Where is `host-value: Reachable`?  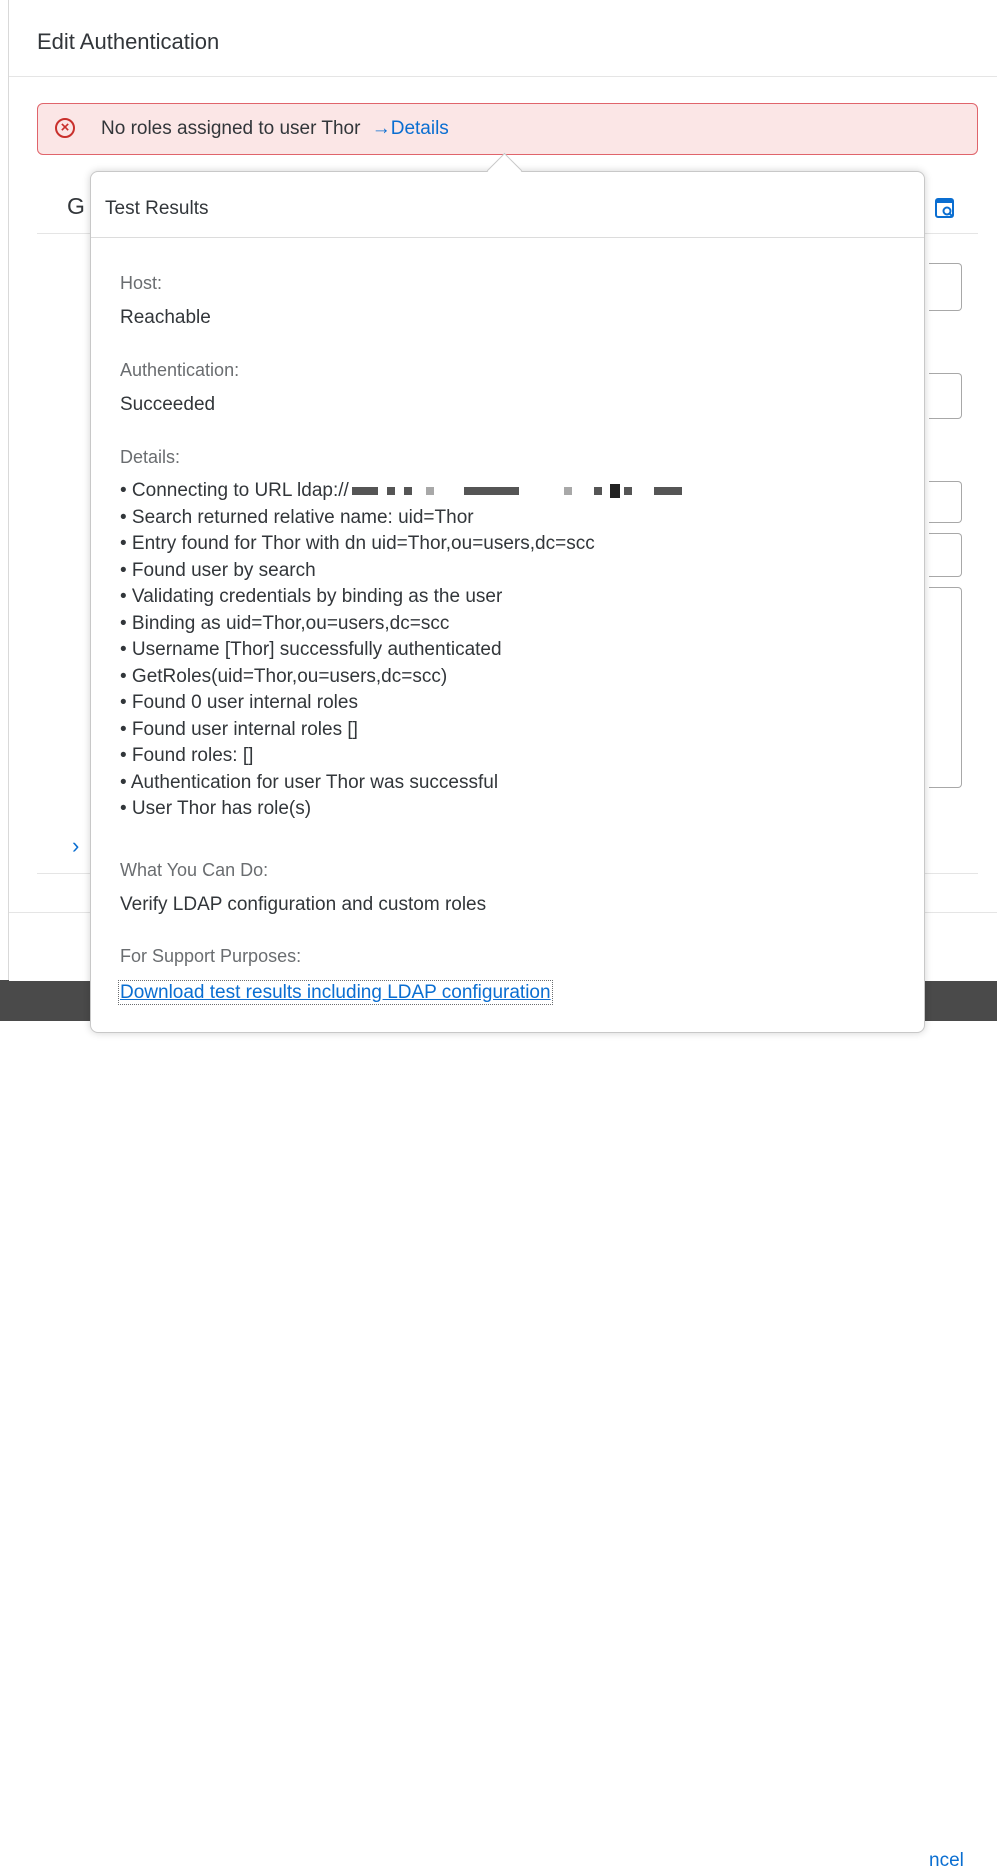 host-value: Reachable is located at coordinates (165, 317).